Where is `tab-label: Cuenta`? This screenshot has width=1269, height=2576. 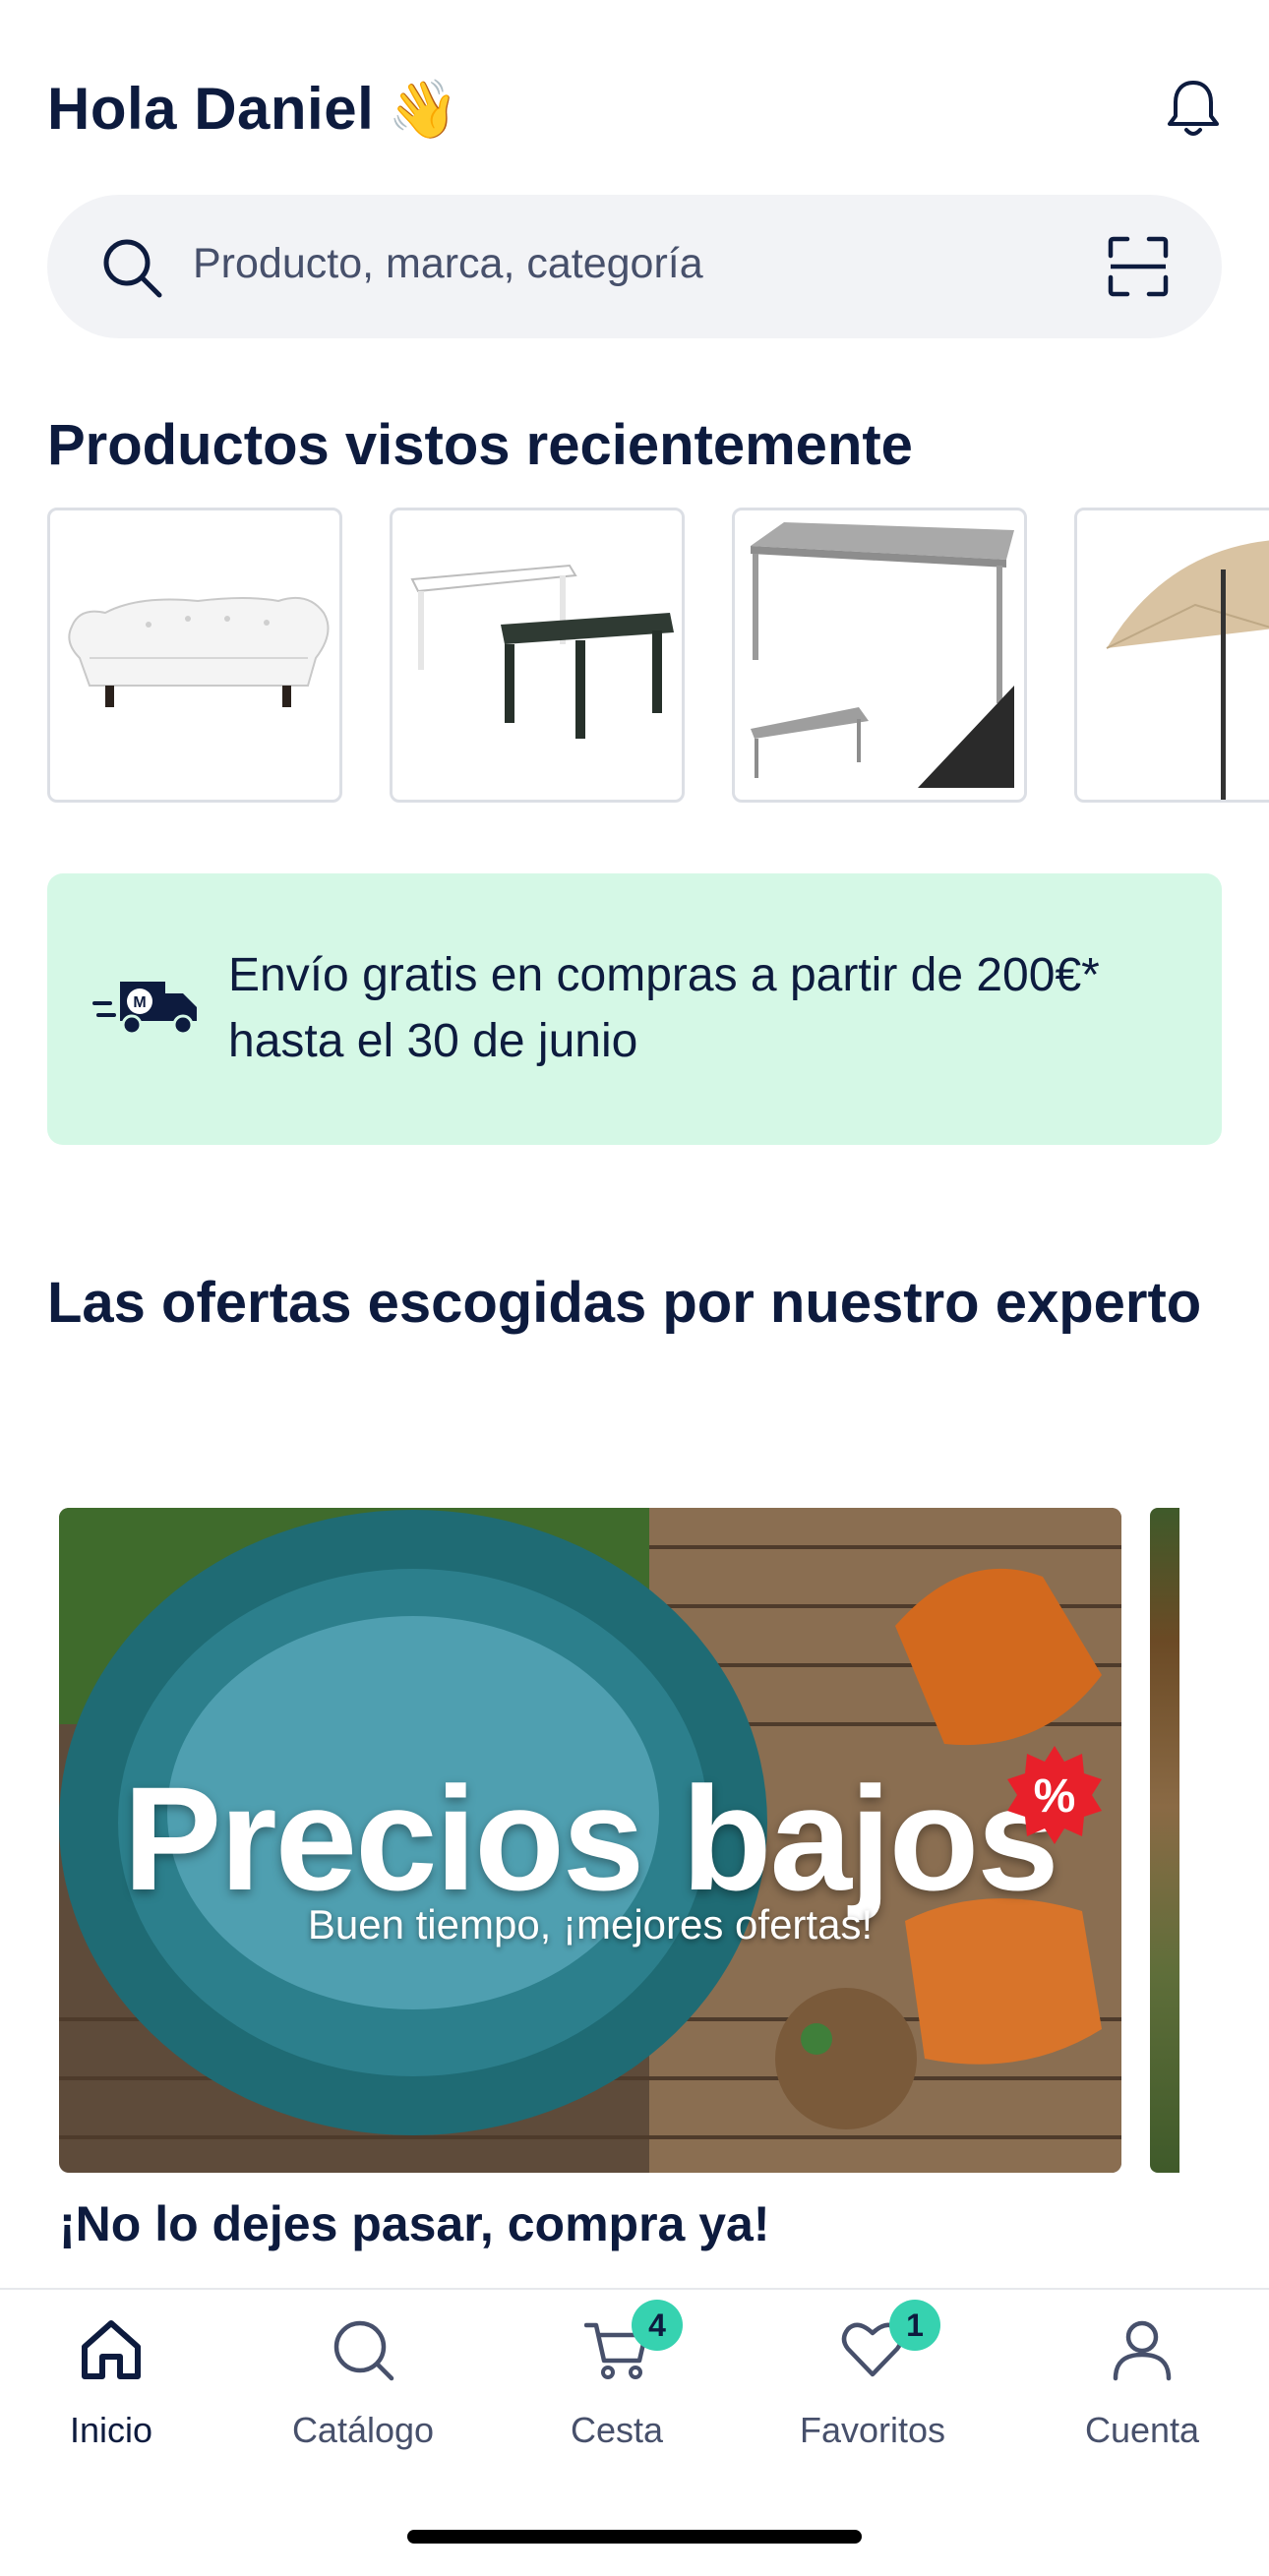 tab-label: Cuenta is located at coordinates (1142, 2430).